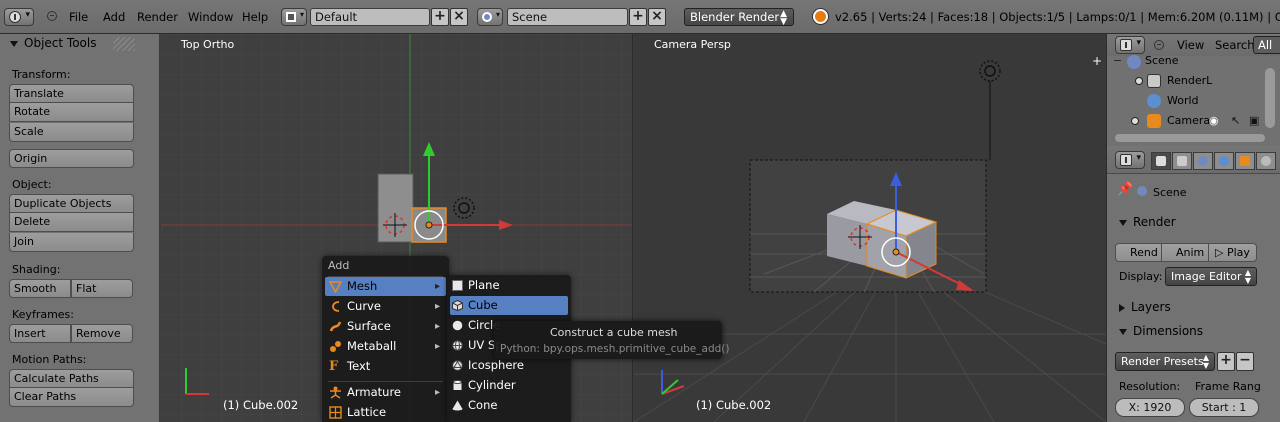 This screenshot has height=422, width=1280. What do you see at coordinates (1224, 407) in the screenshot?
I see `frame-start-field: Start : 1` at bounding box center [1224, 407].